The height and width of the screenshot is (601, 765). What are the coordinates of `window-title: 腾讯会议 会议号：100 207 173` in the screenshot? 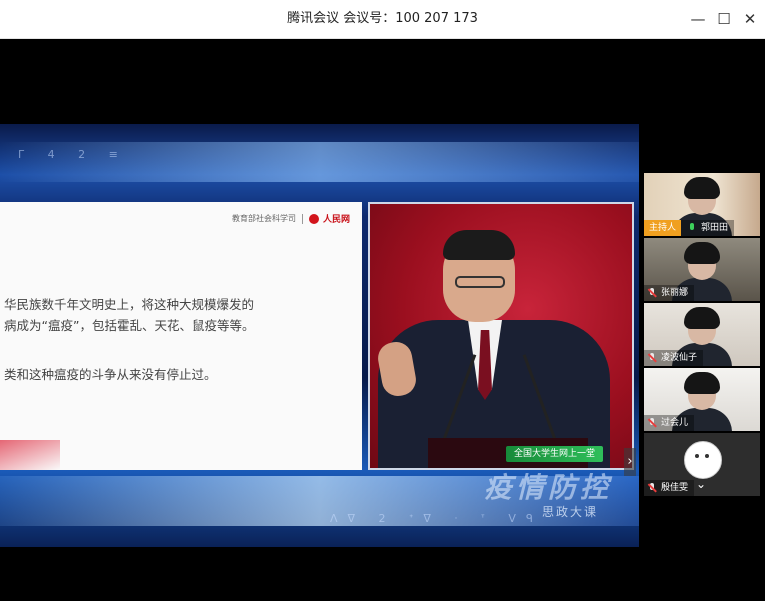 It's located at (382, 18).